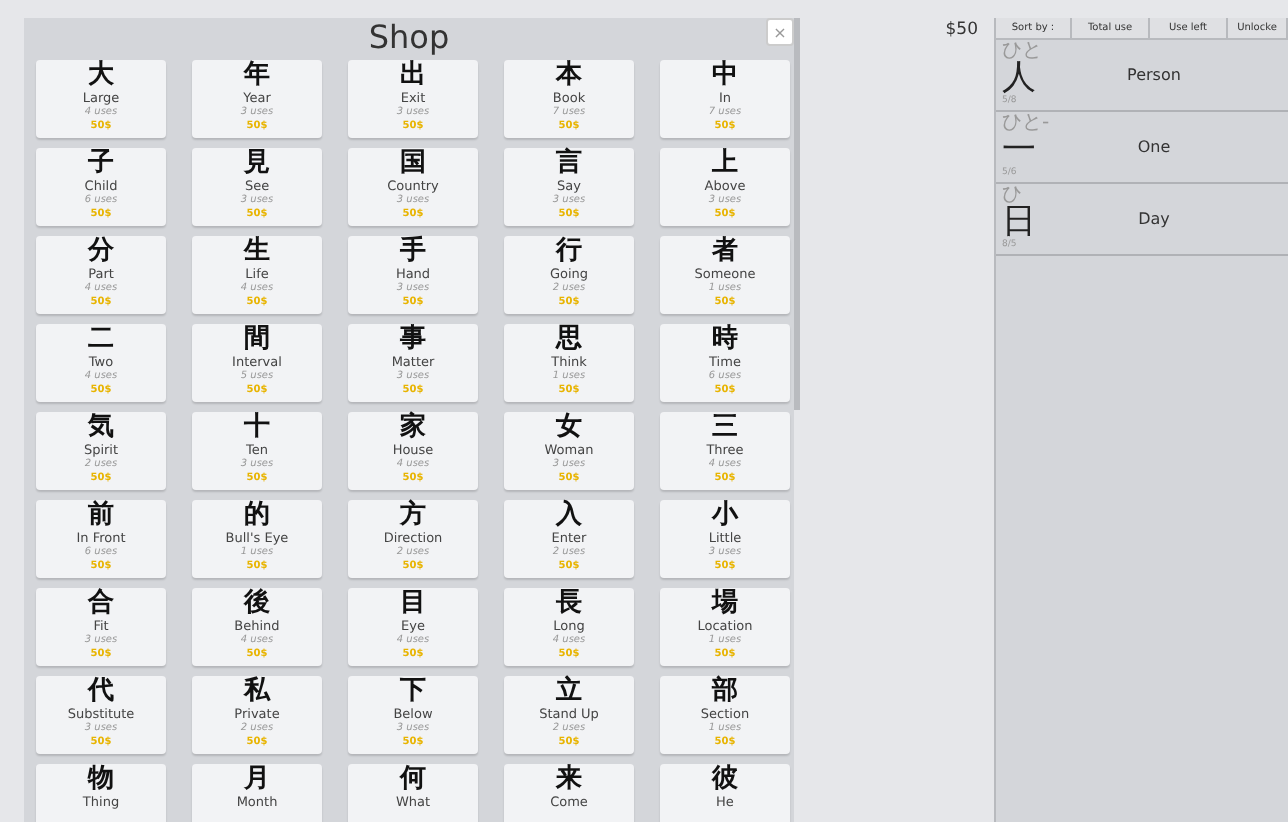 This screenshot has height=822, width=1288. Describe the element at coordinates (257, 428) in the screenshot. I see `kanji-character: 十` at that location.